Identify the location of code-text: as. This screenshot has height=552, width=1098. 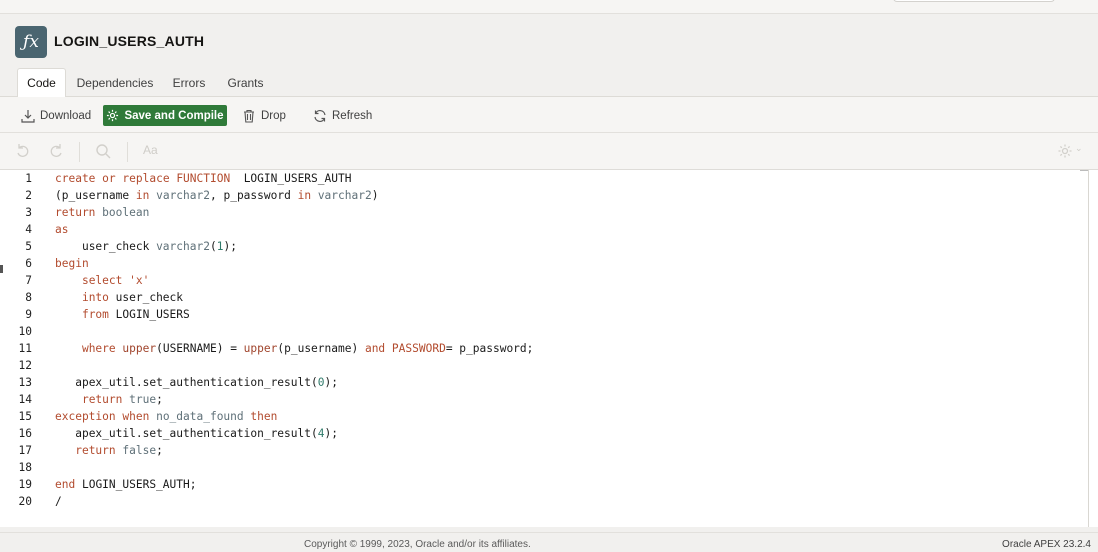
(62, 229).